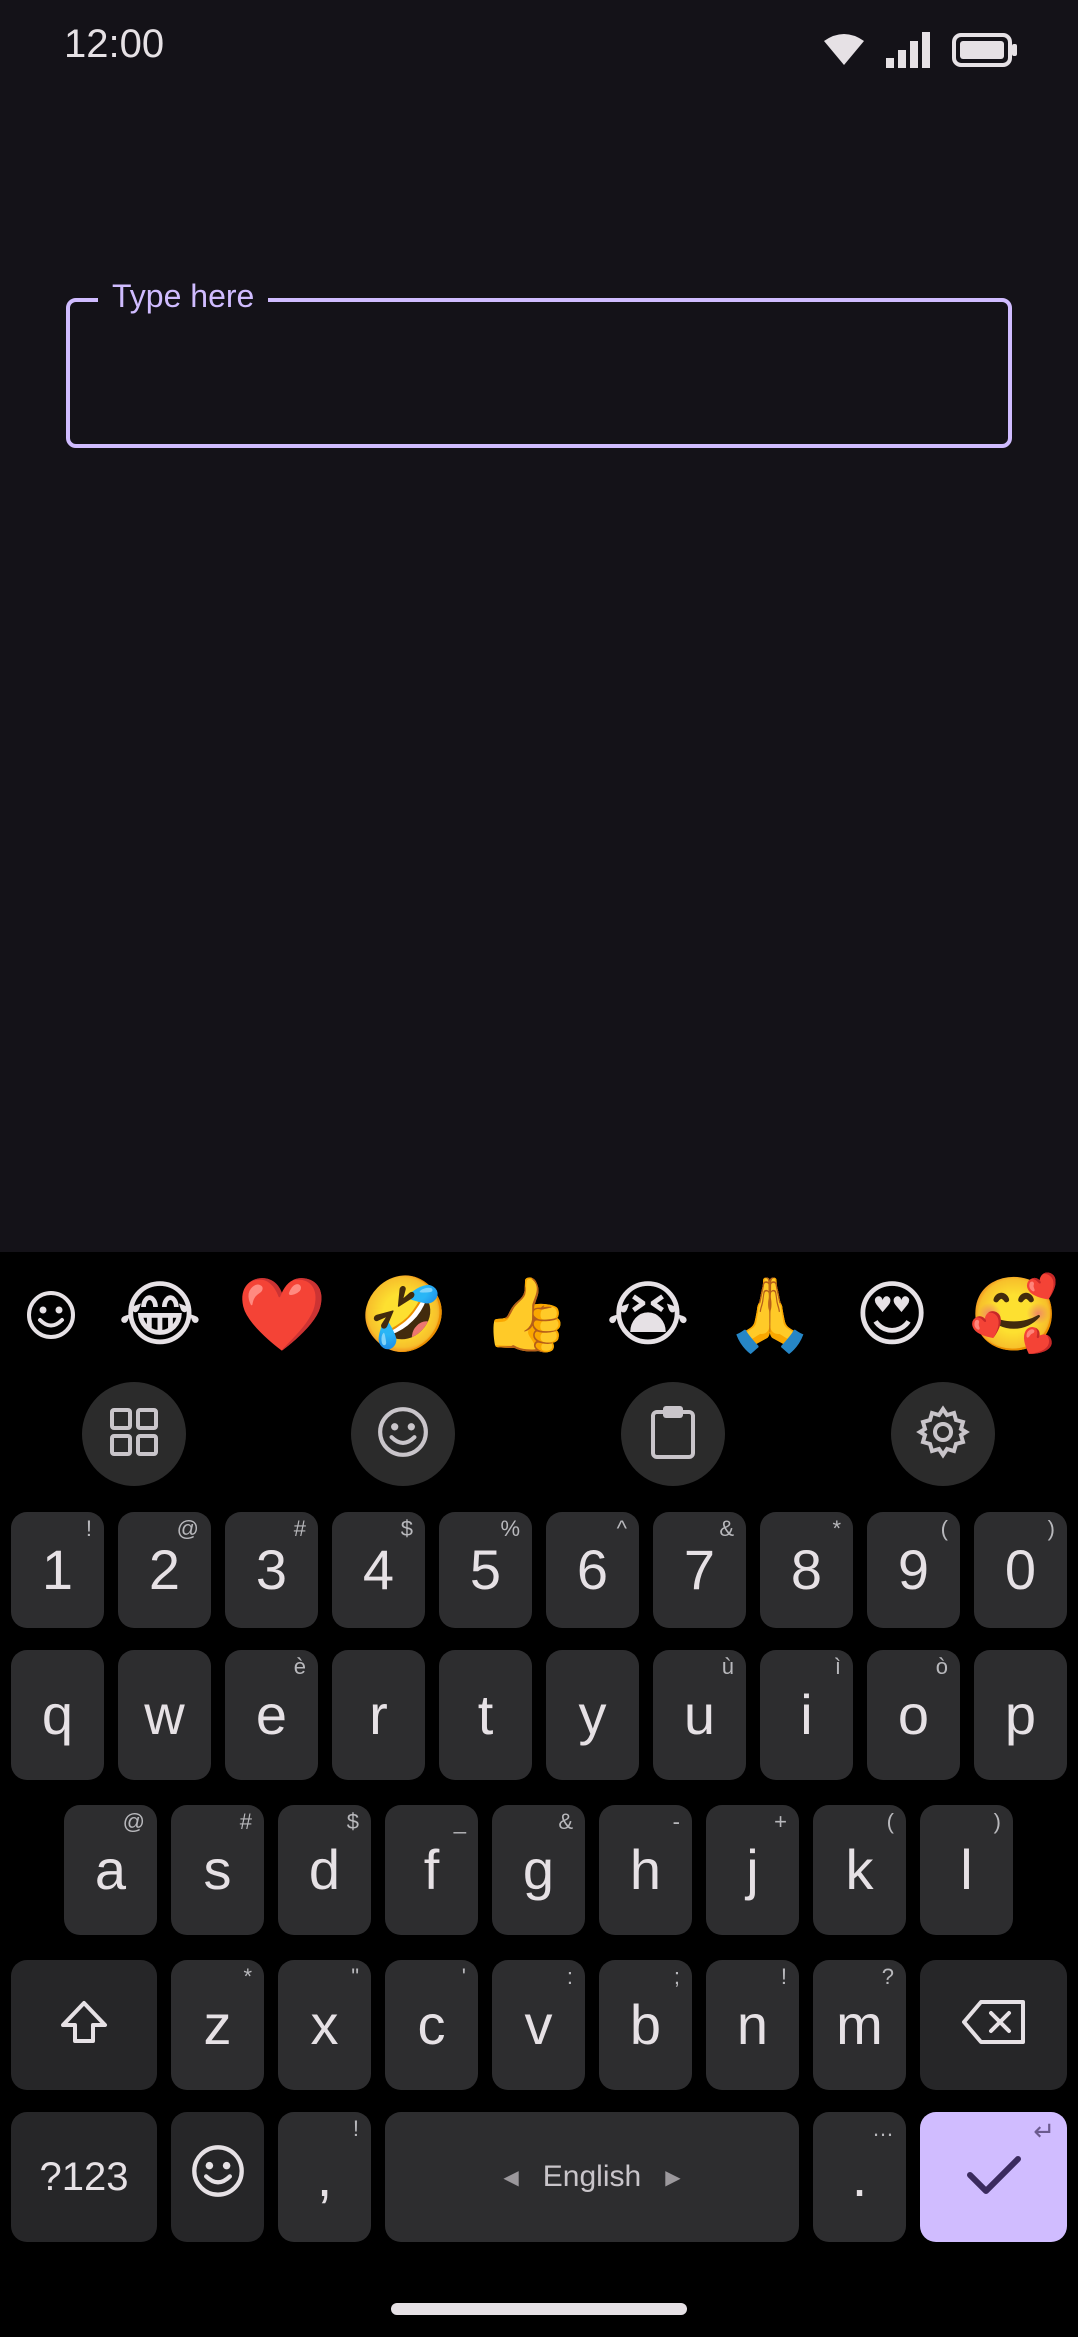 The height and width of the screenshot is (2337, 1078). I want to click on shift-arrow-icon, so click(84, 2025).